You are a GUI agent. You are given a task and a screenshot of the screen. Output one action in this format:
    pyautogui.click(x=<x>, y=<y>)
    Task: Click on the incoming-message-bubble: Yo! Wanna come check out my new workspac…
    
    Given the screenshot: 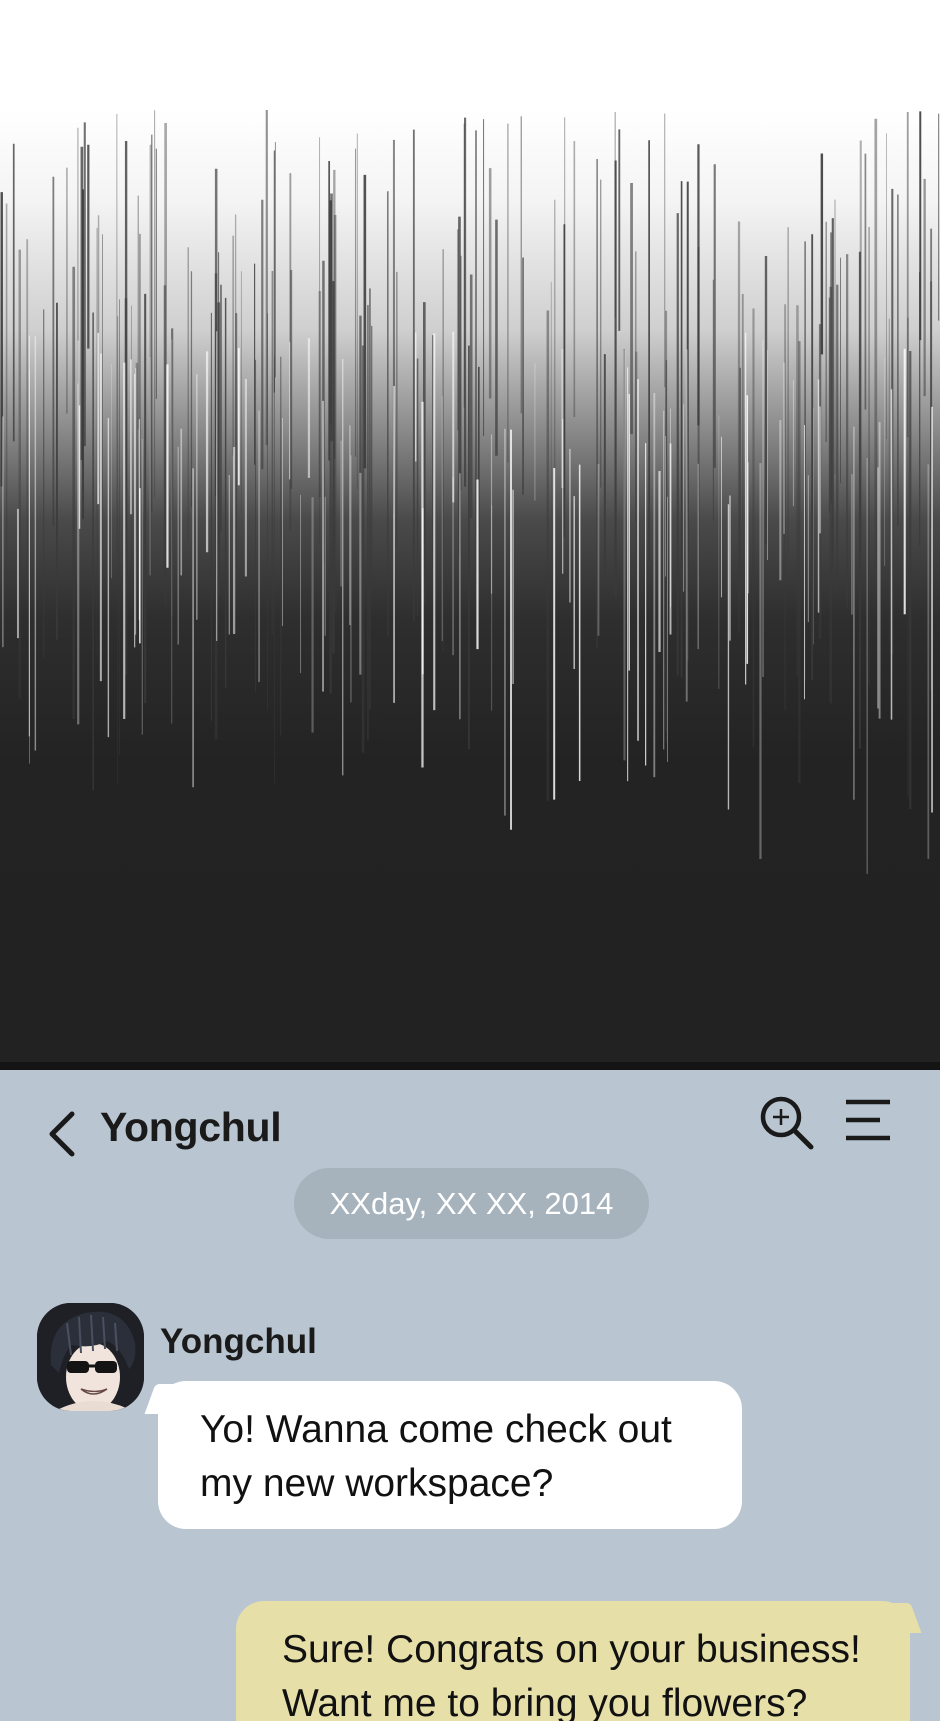 What is the action you would take?
    pyautogui.click(x=450, y=1455)
    